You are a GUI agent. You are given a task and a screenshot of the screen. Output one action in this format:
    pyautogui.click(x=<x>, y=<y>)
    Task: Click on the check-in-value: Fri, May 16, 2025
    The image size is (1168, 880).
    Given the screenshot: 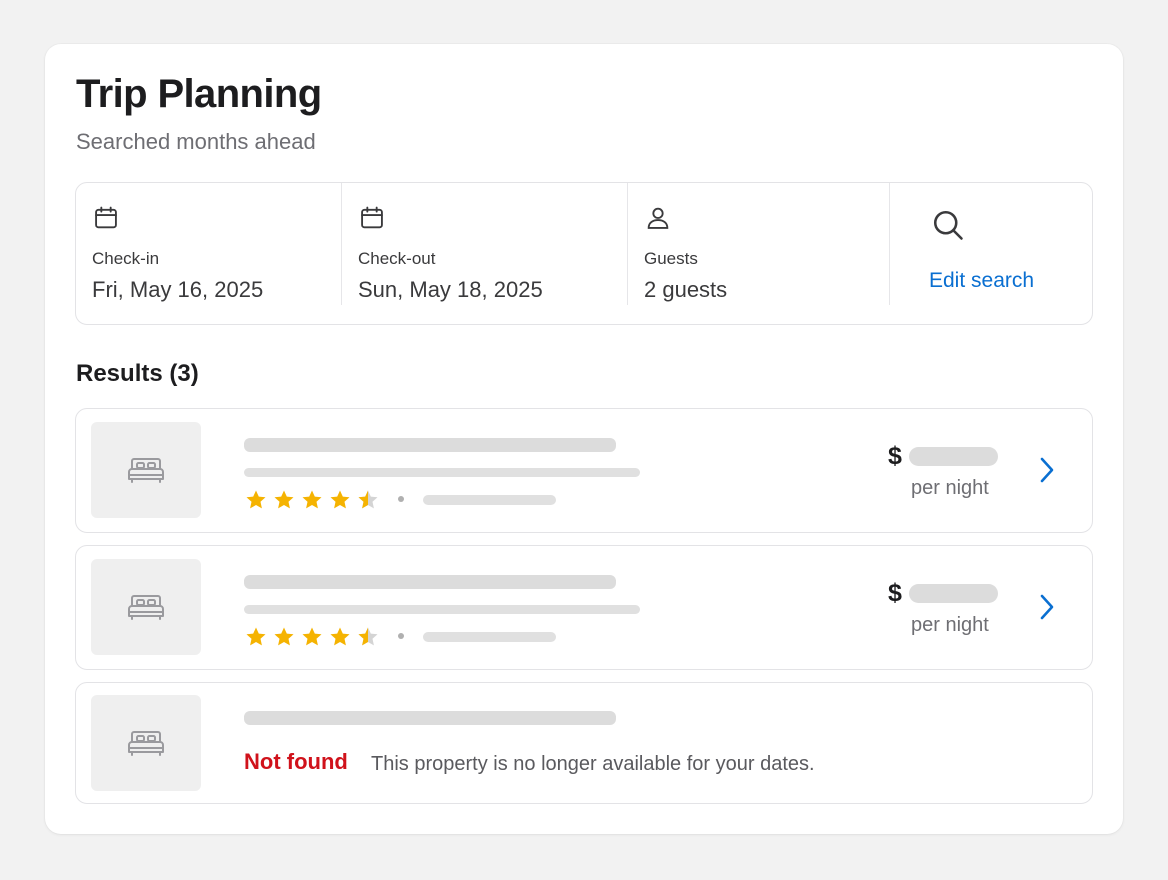 What is the action you would take?
    pyautogui.click(x=178, y=289)
    